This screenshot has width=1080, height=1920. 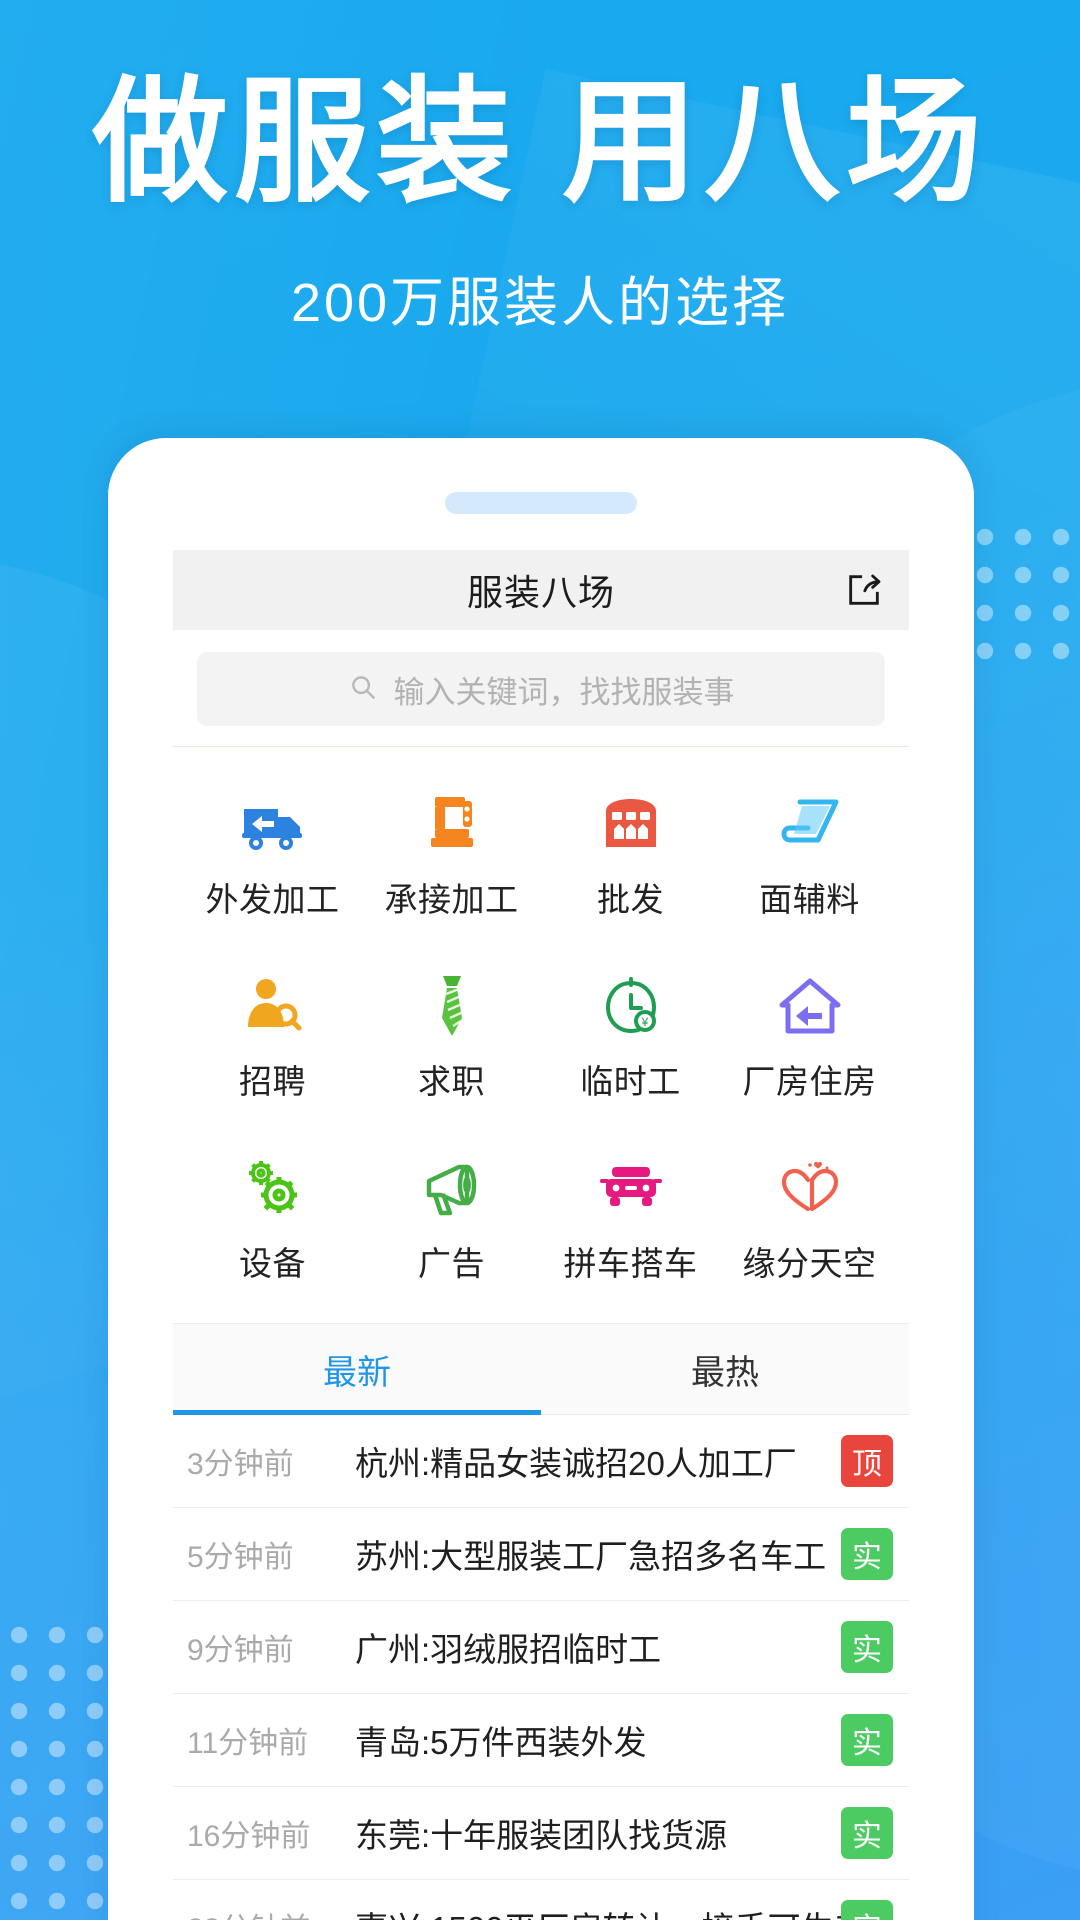 I want to click on category-label: 厂房住房, so click(x=809, y=1081).